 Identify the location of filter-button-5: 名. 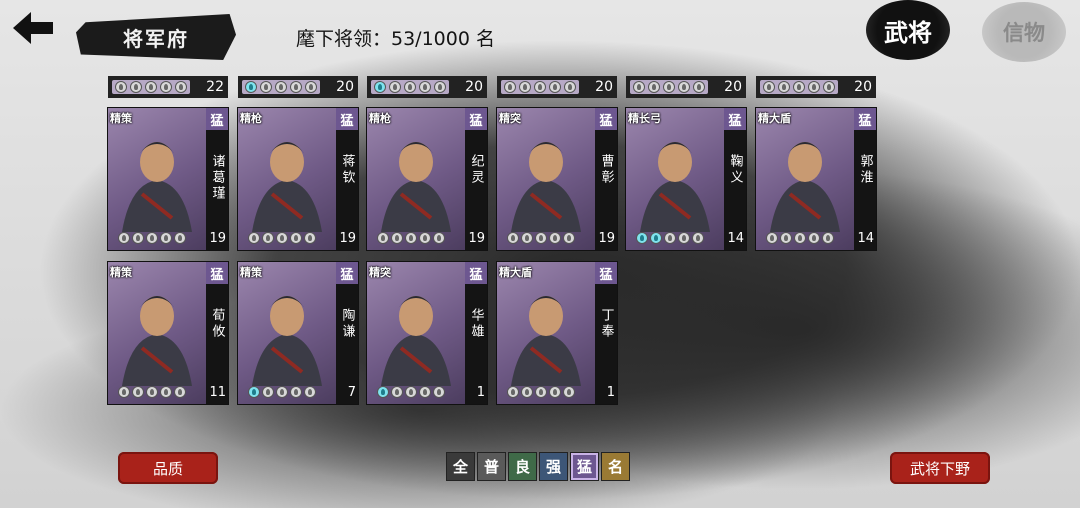
(615, 466).